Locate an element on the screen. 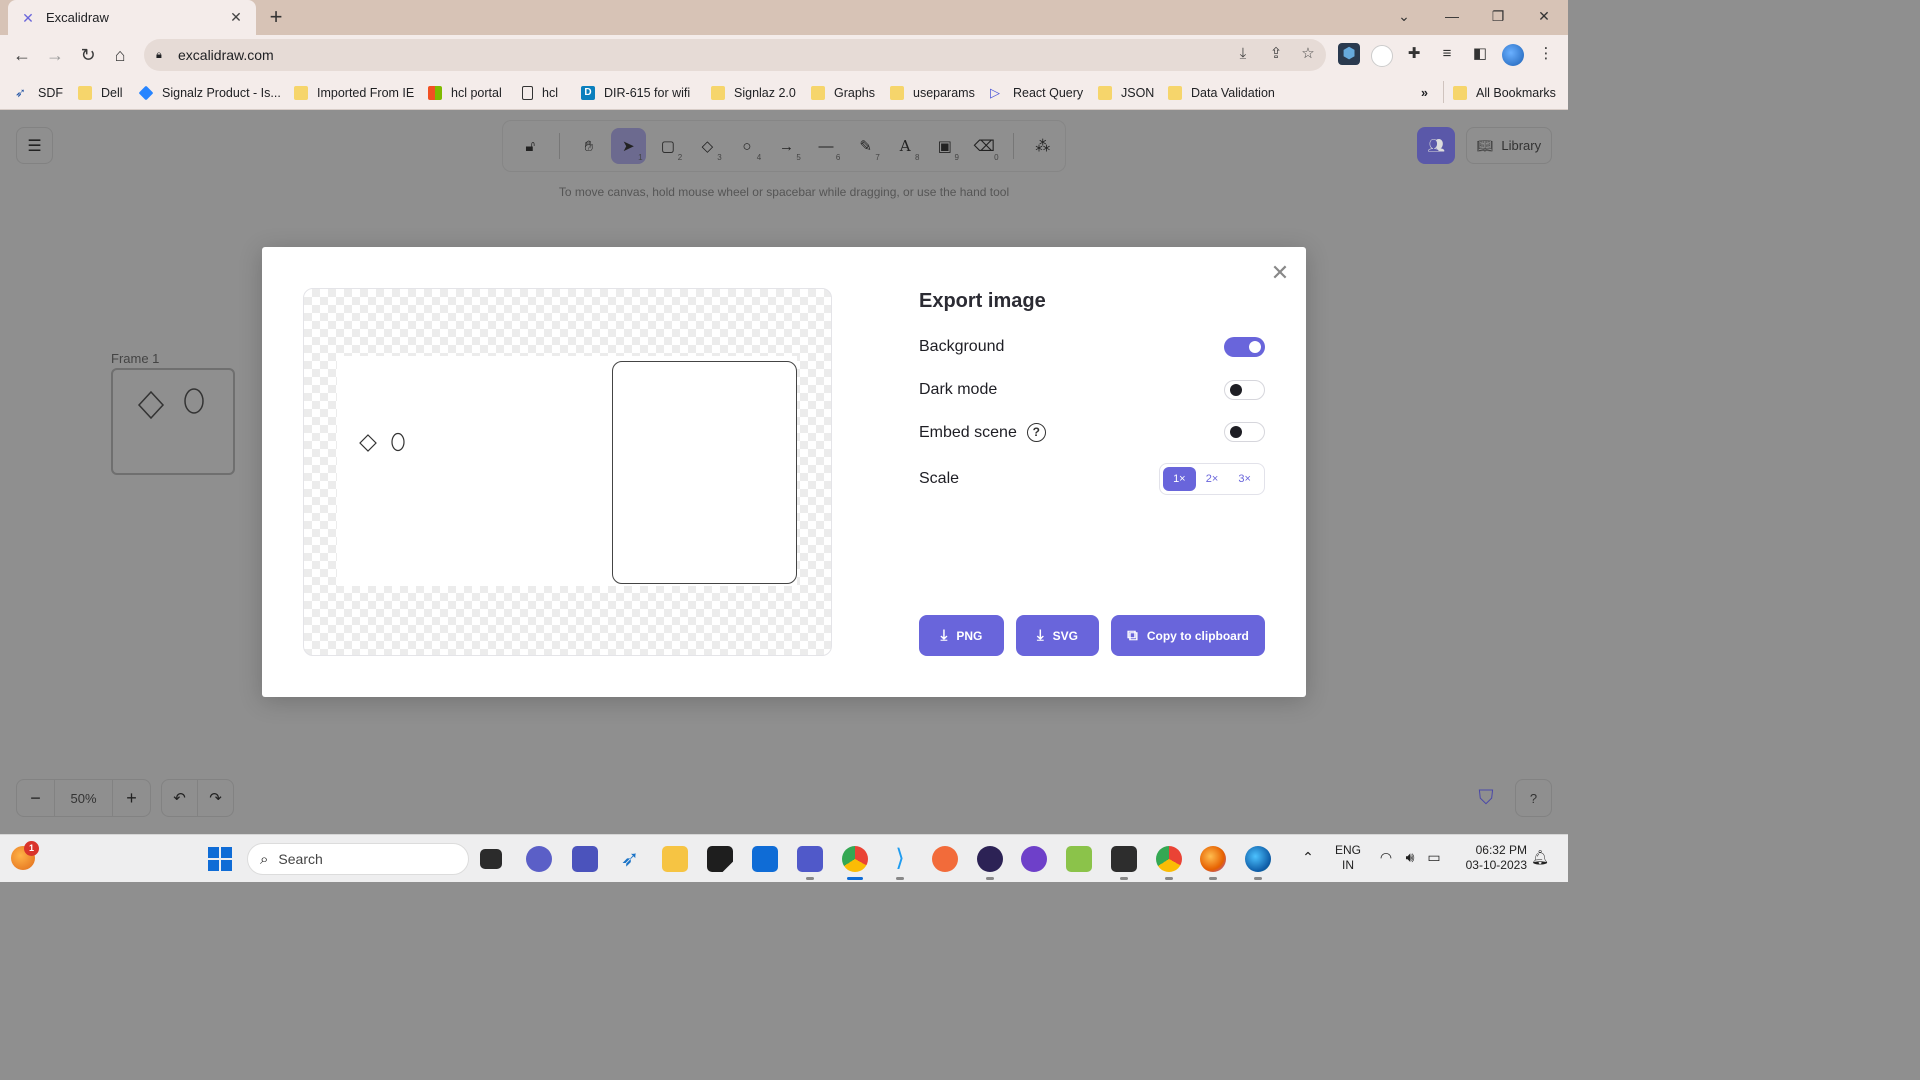  bird-app-icon: ➶ is located at coordinates (630, 859).